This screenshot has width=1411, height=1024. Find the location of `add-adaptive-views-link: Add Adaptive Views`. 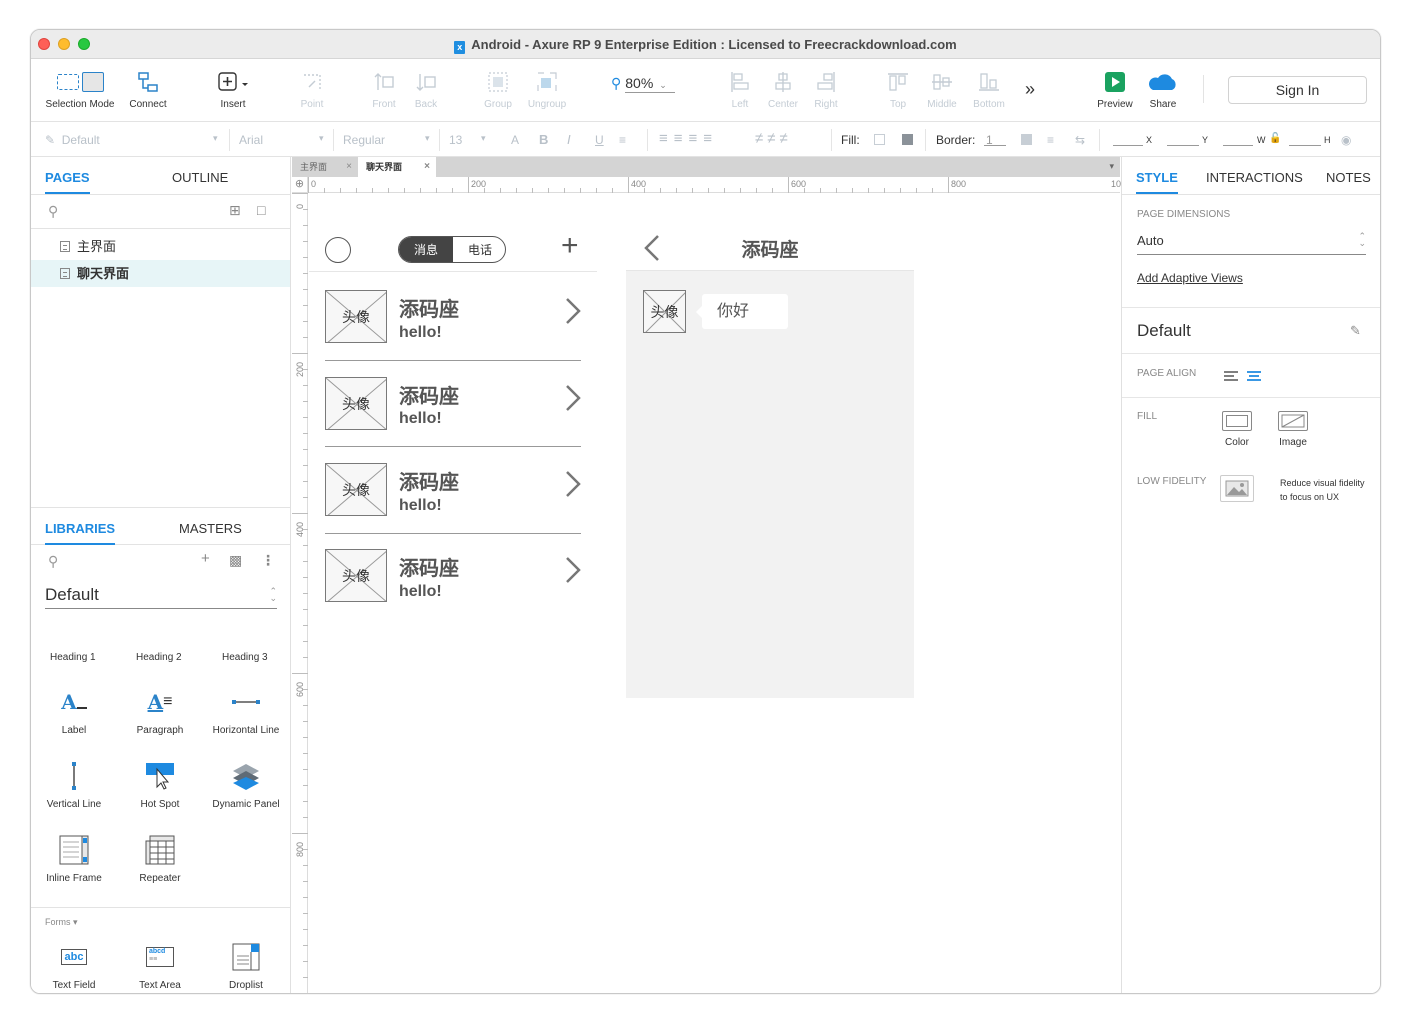

add-adaptive-views-link: Add Adaptive Views is located at coordinates (1190, 278).